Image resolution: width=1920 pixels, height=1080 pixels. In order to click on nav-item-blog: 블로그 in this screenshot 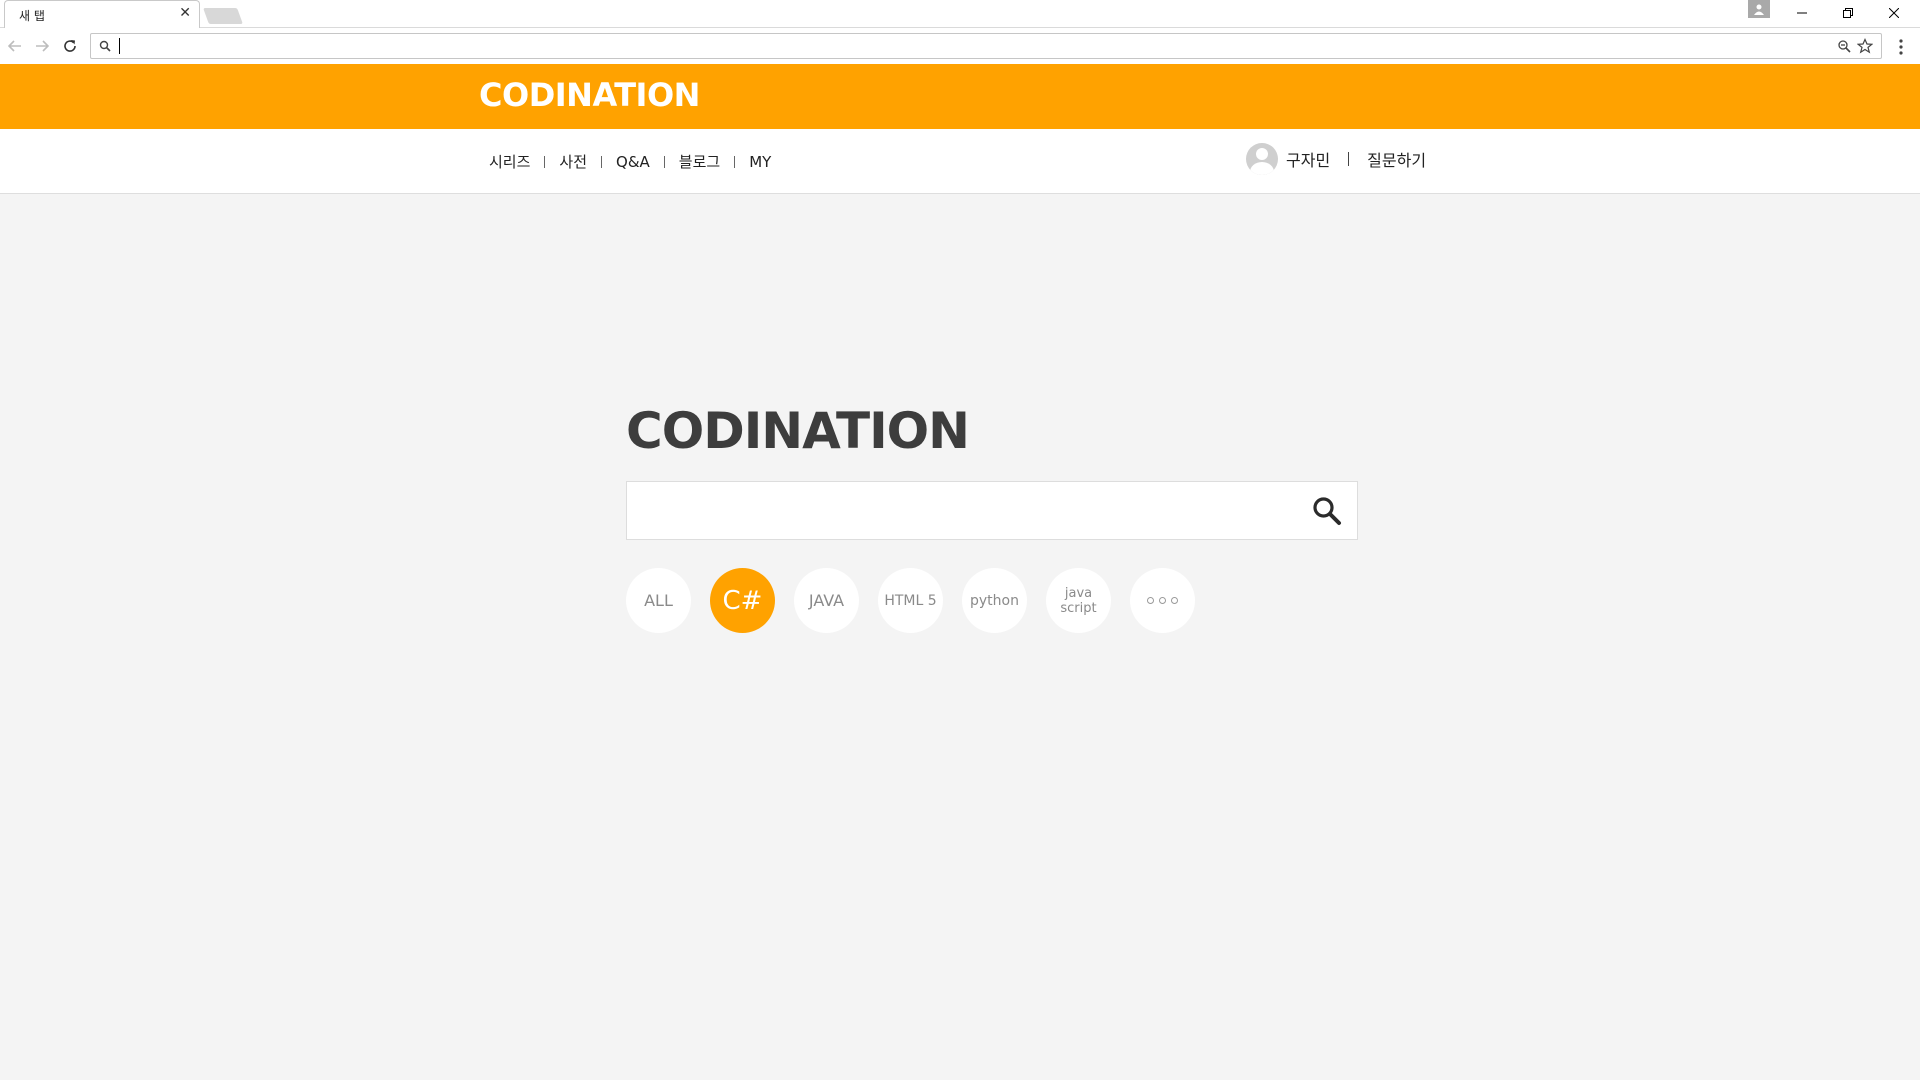, I will do `click(699, 161)`.